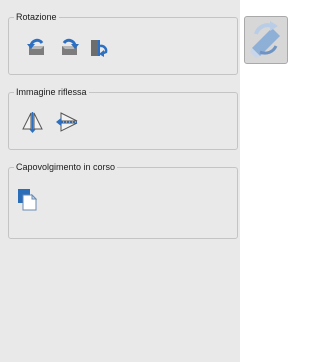  I want to click on flip-page-icon, so click(27, 199).